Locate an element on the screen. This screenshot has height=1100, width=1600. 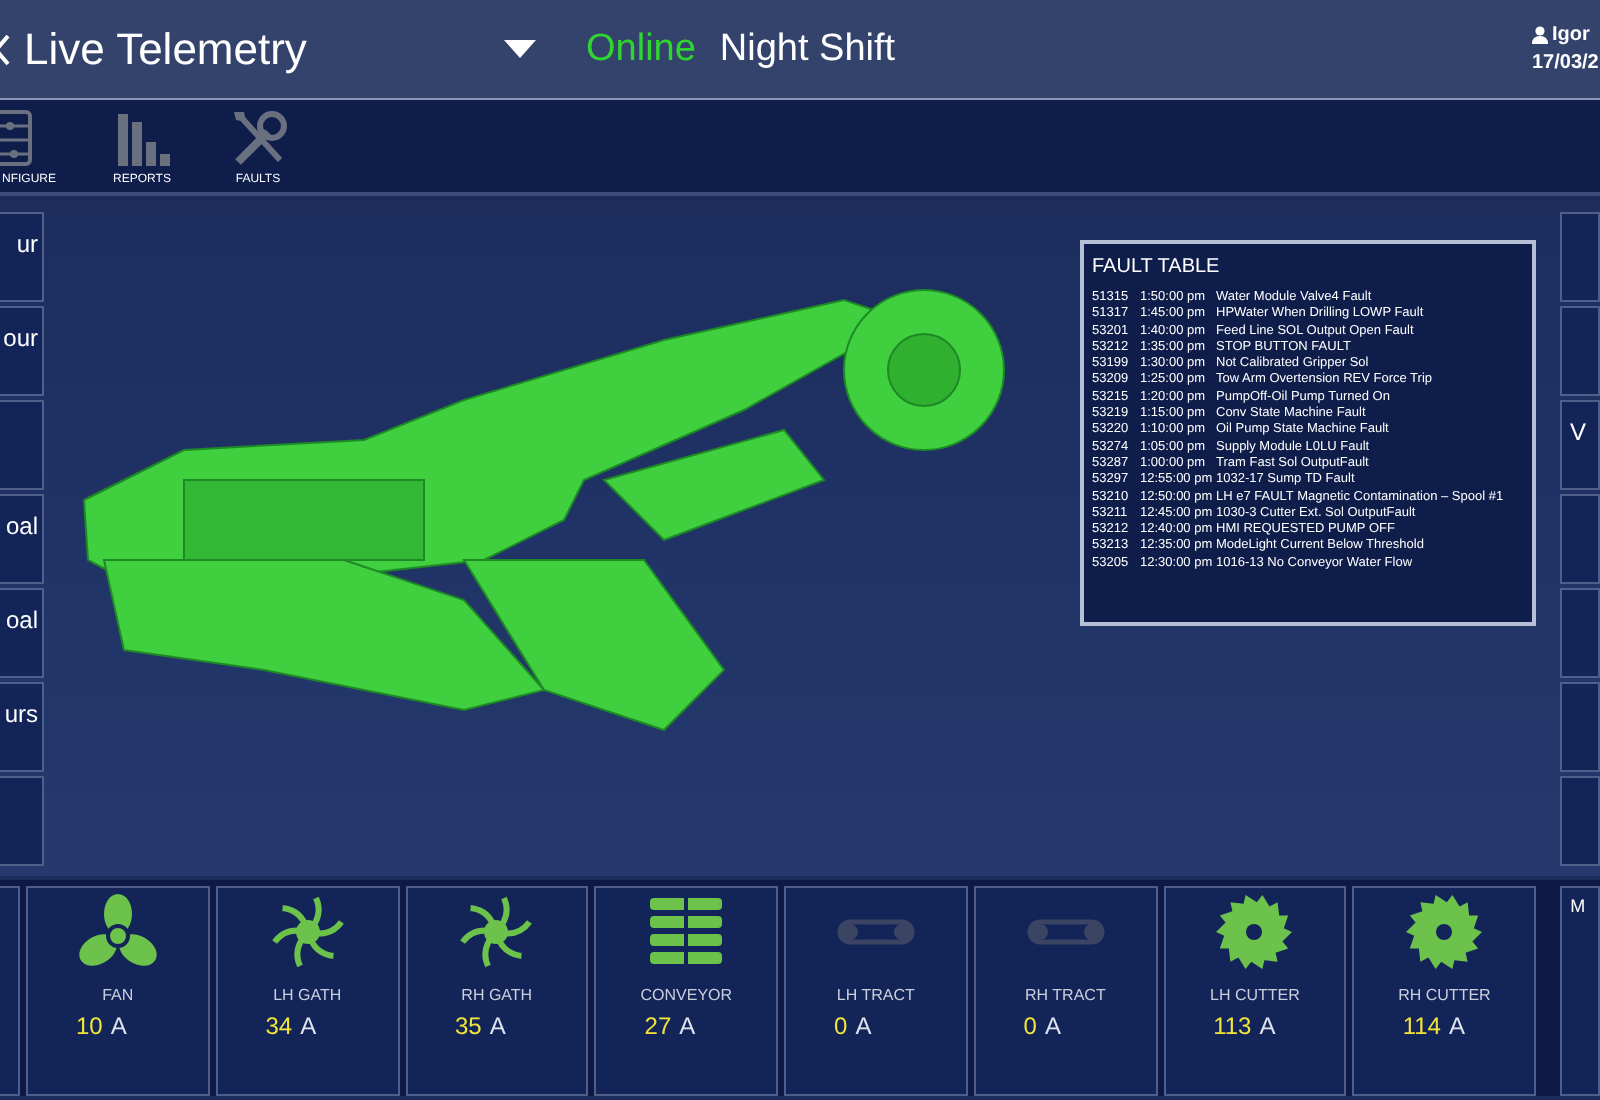
side-button: V is located at coordinates (1580, 445).